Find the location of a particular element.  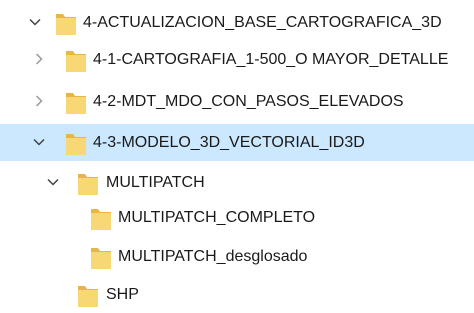

tree-item-cartografia: 4-1-CARTOGRAFIA_1-500_O MAYOR_DETALLE is located at coordinates (237, 59).